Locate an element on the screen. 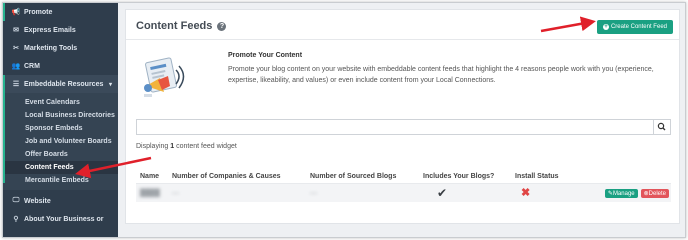 This screenshot has width=688, height=240. feed-name: ████ is located at coordinates (150, 193).